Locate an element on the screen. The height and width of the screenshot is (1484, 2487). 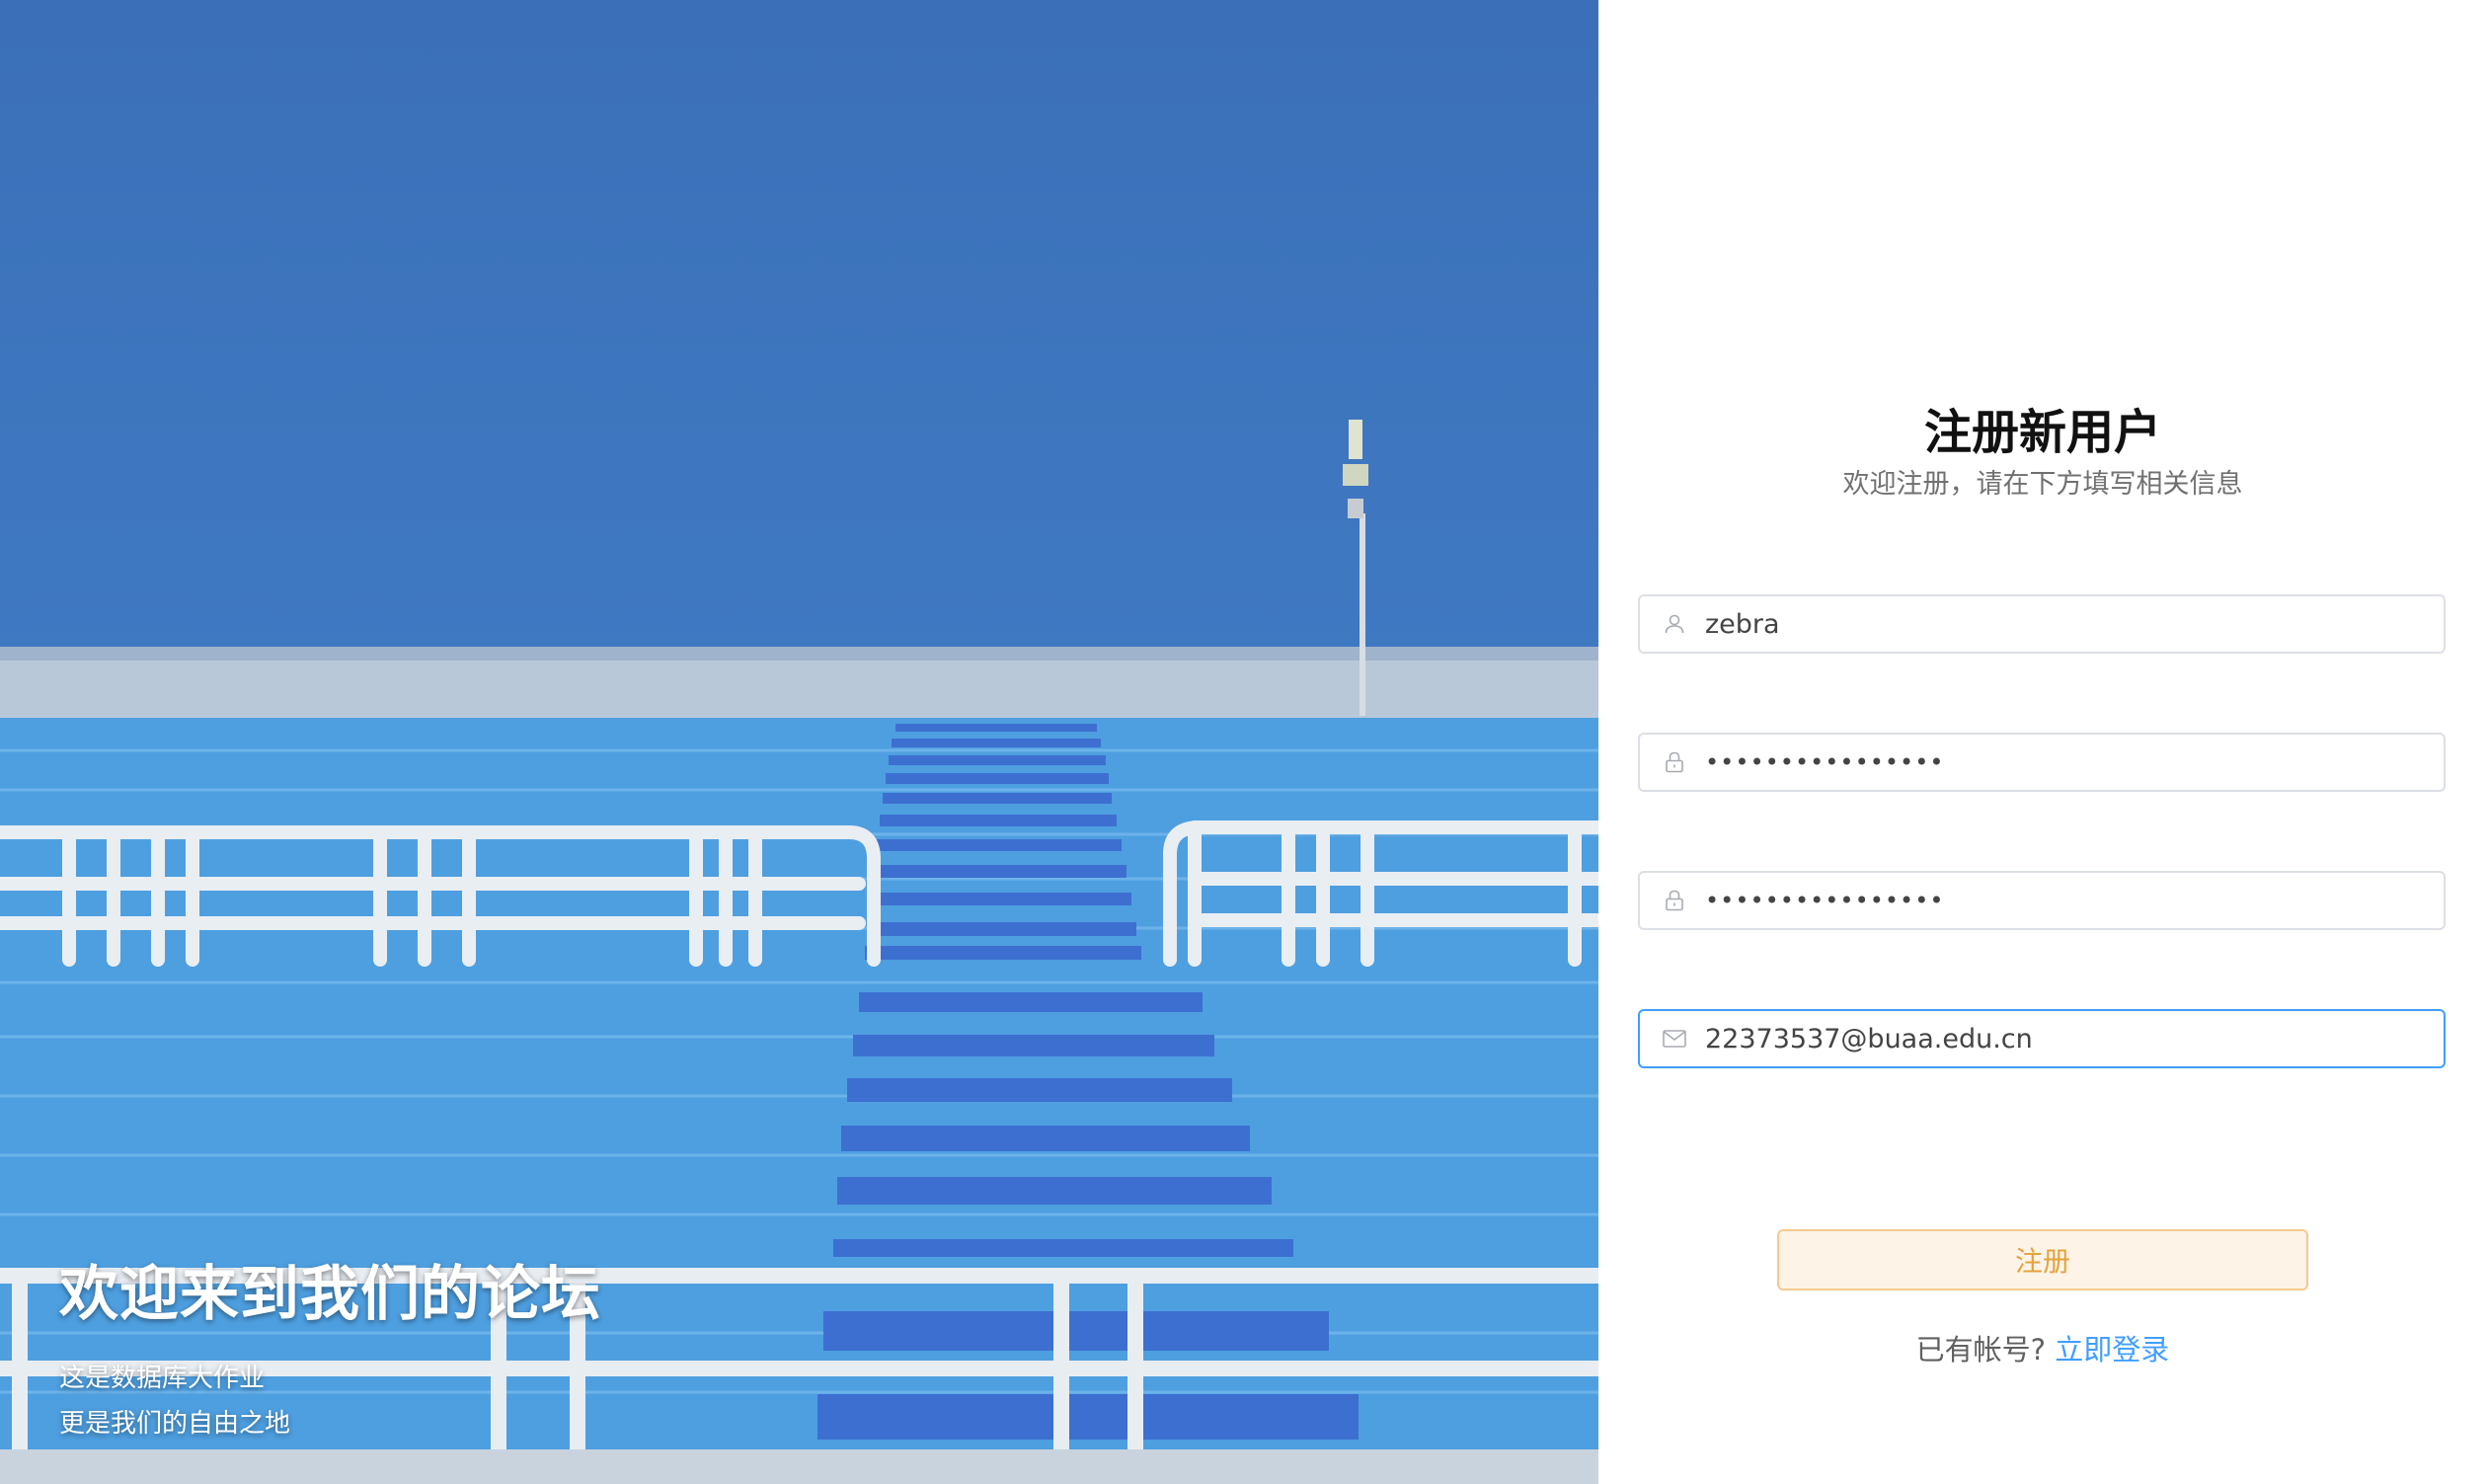
password-field is located at coordinates (2042, 763).